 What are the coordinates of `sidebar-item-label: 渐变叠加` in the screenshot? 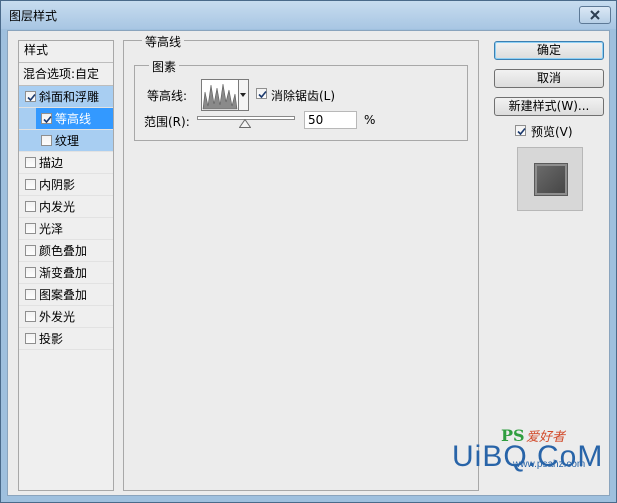 It's located at (63, 273).